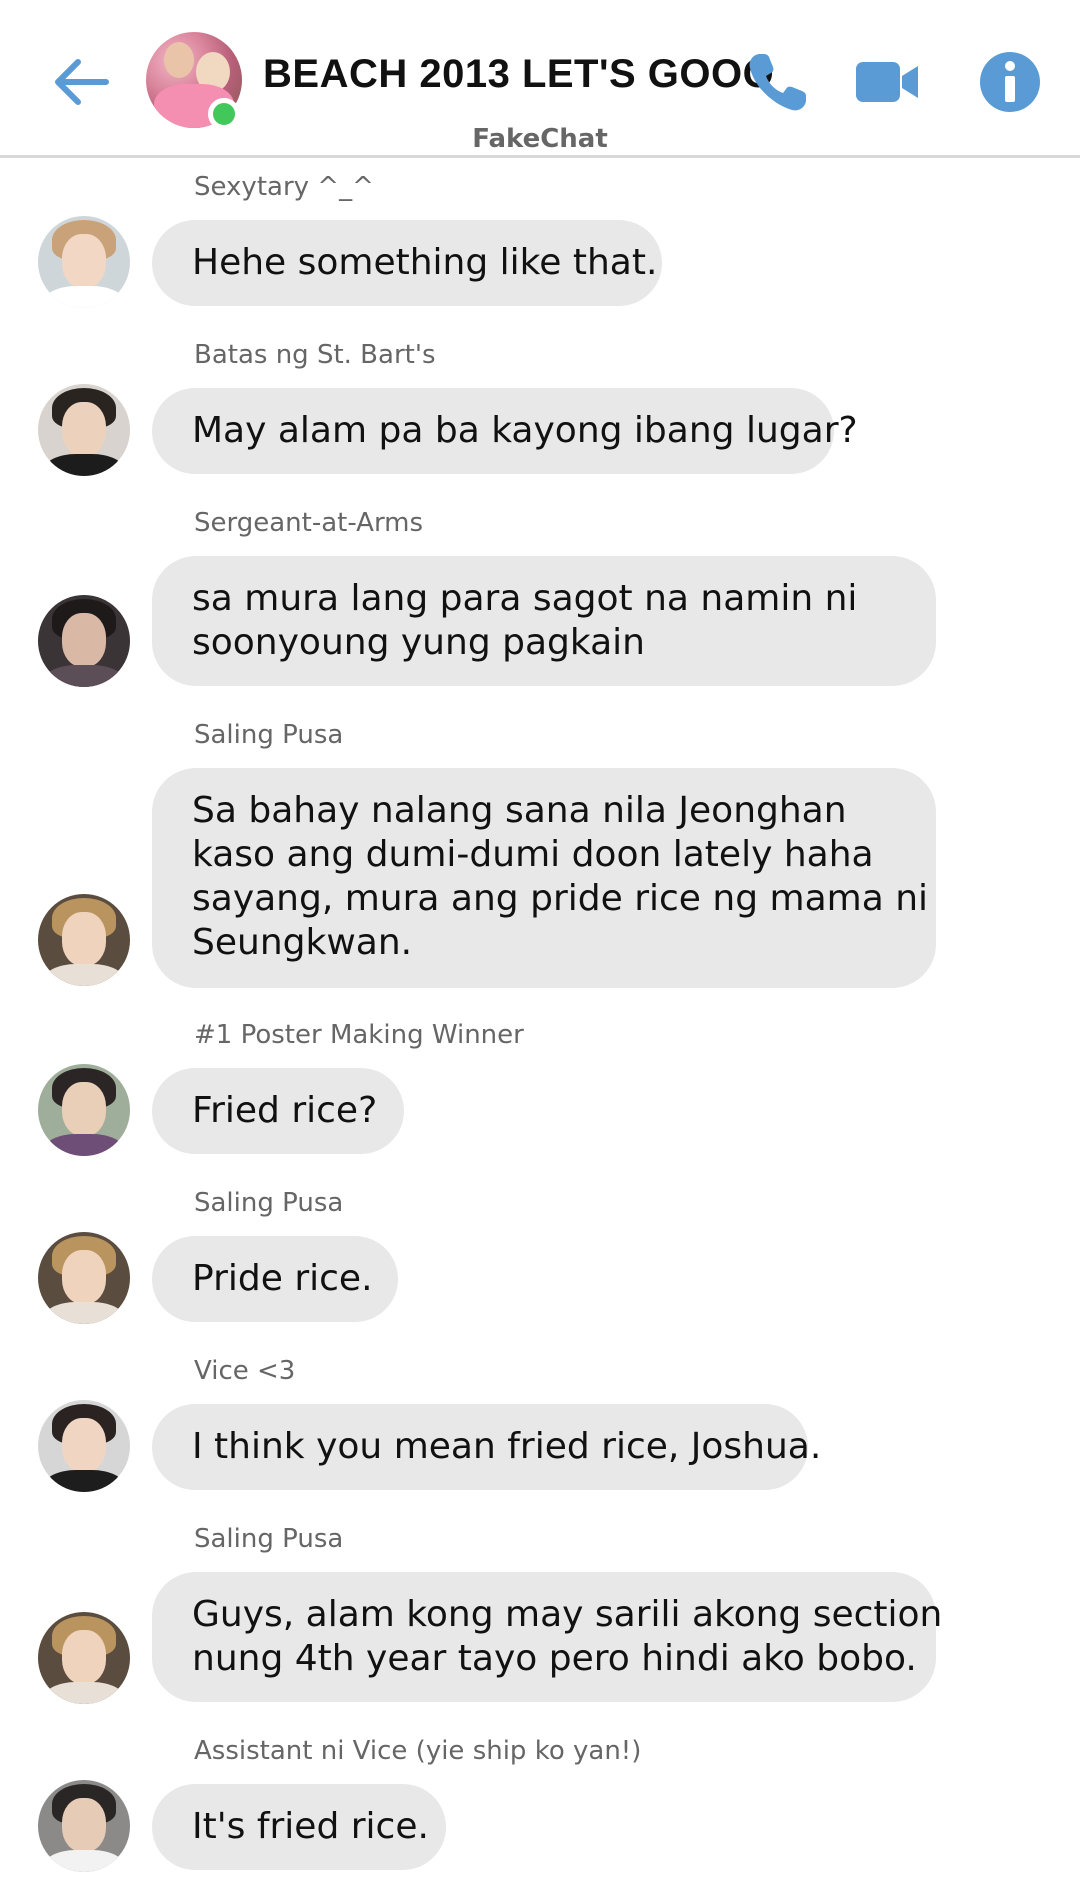  What do you see at coordinates (519, 810) in the screenshot?
I see `message-text: Sa bahay nalang sana nila Jeonghan` at bounding box center [519, 810].